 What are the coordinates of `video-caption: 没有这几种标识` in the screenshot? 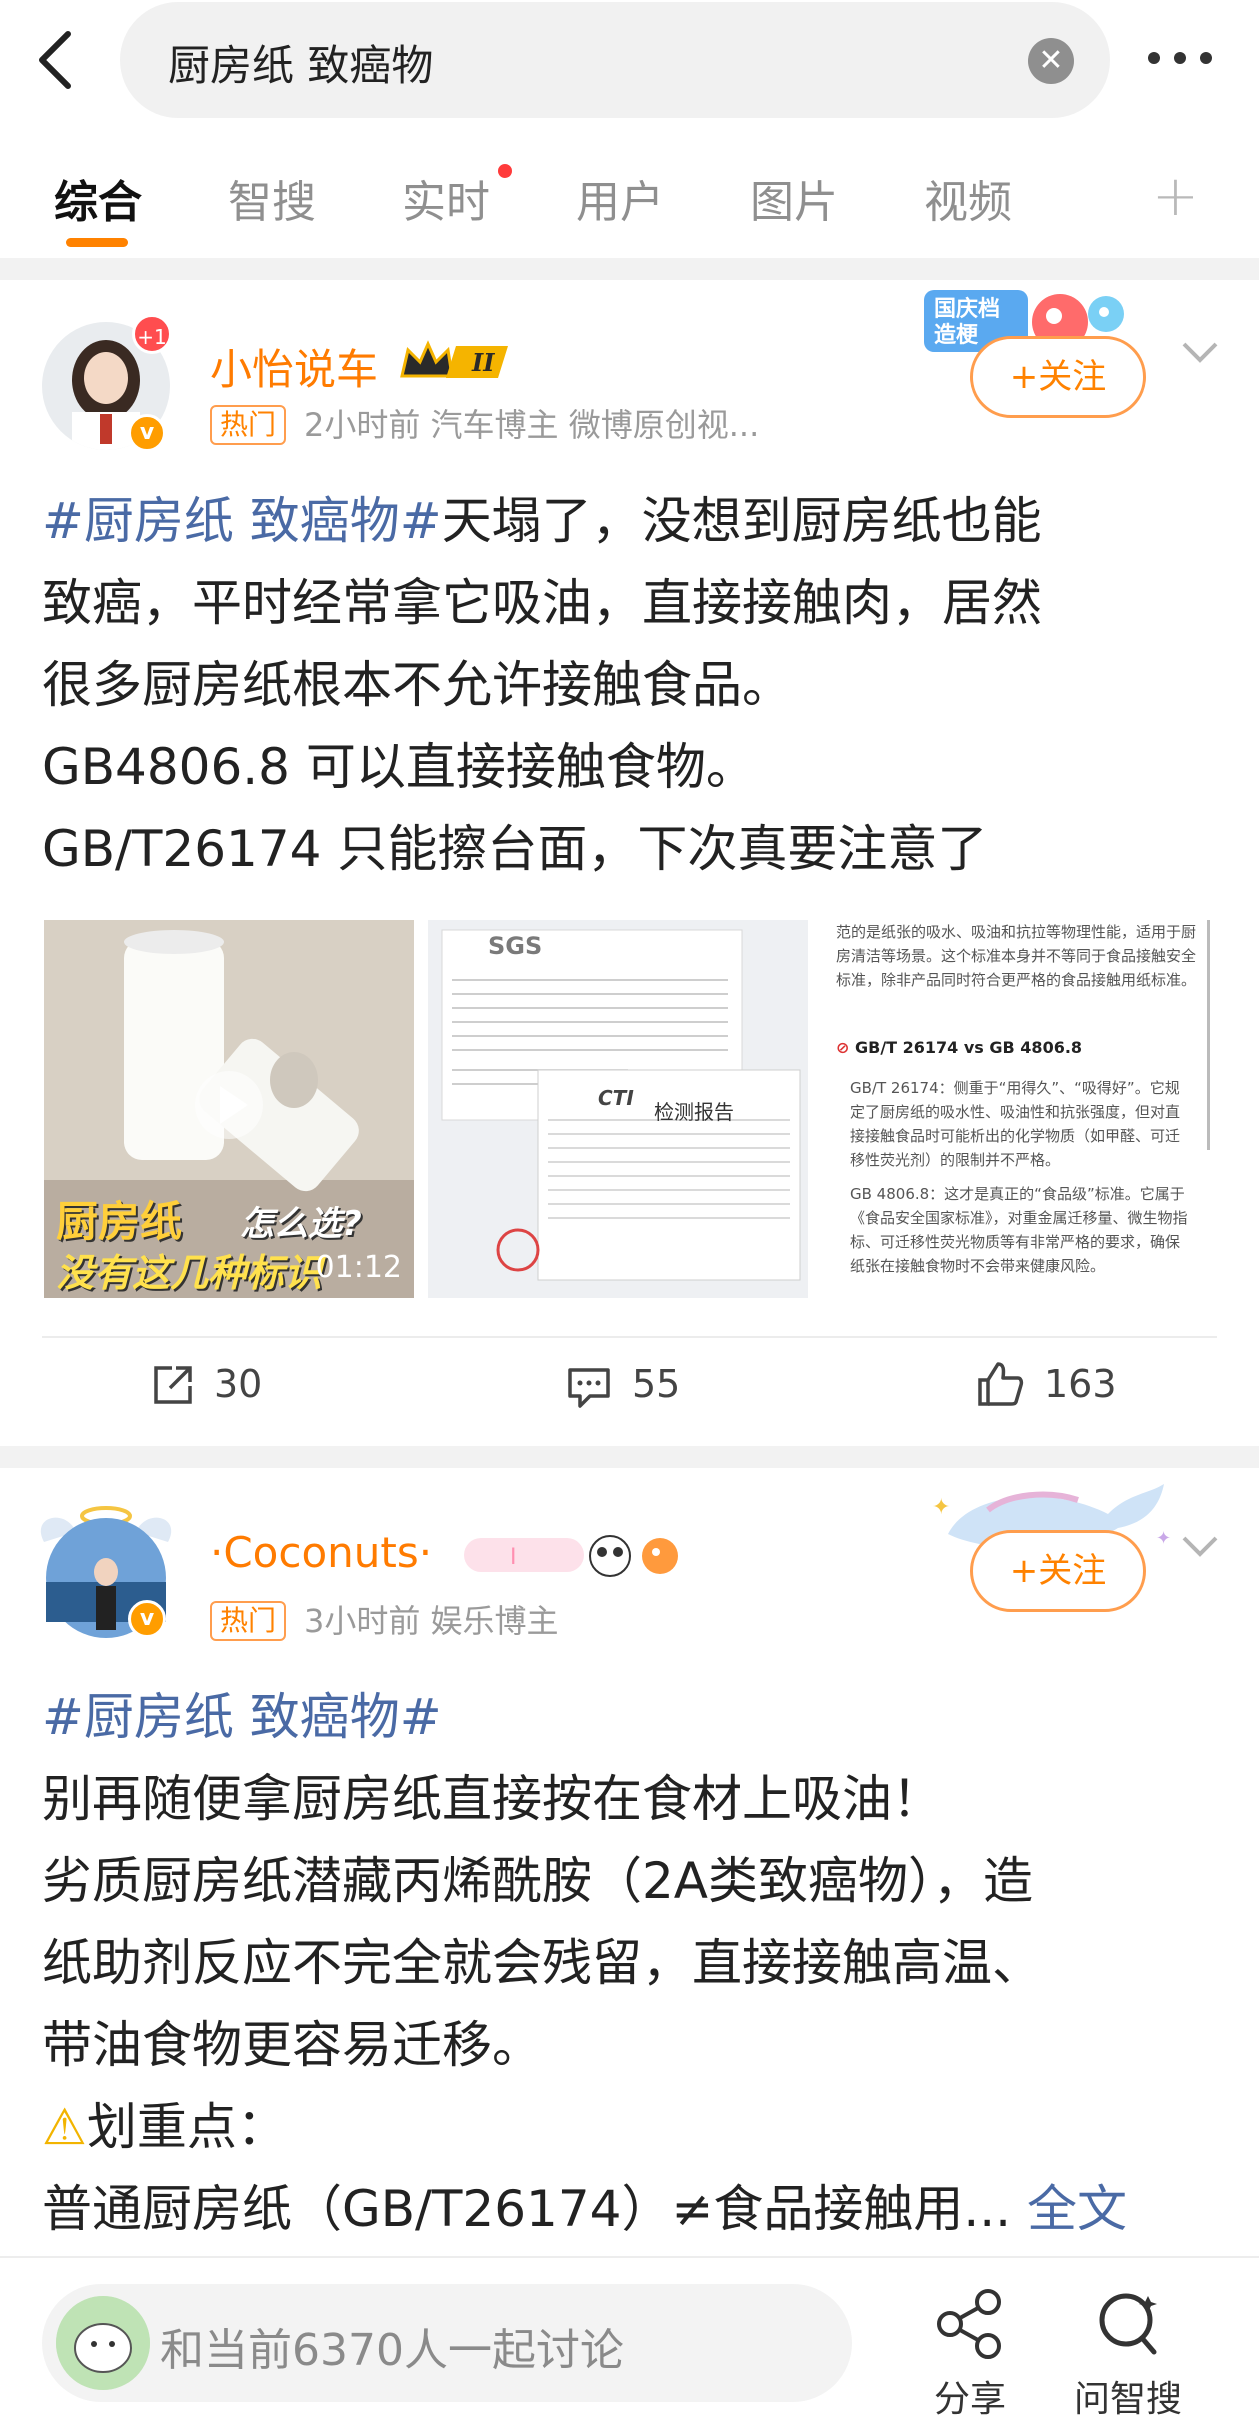 It's located at (189, 1273).